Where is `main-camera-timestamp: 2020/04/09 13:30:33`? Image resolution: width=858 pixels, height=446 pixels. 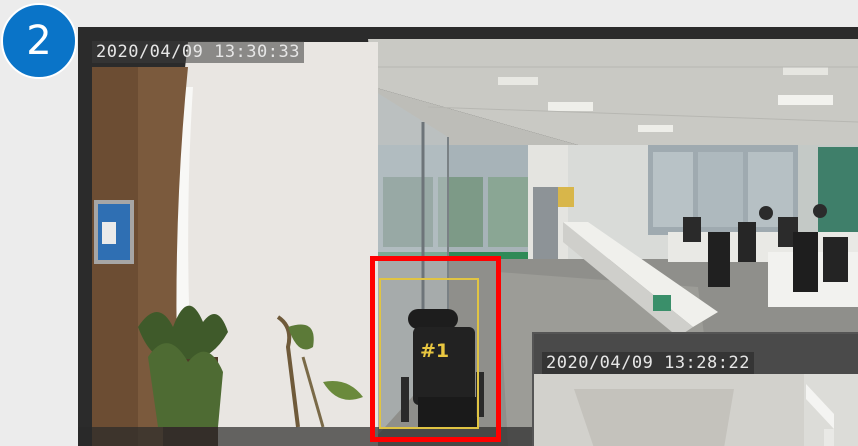 main-camera-timestamp: 2020/04/09 13:30:33 is located at coordinates (198, 52).